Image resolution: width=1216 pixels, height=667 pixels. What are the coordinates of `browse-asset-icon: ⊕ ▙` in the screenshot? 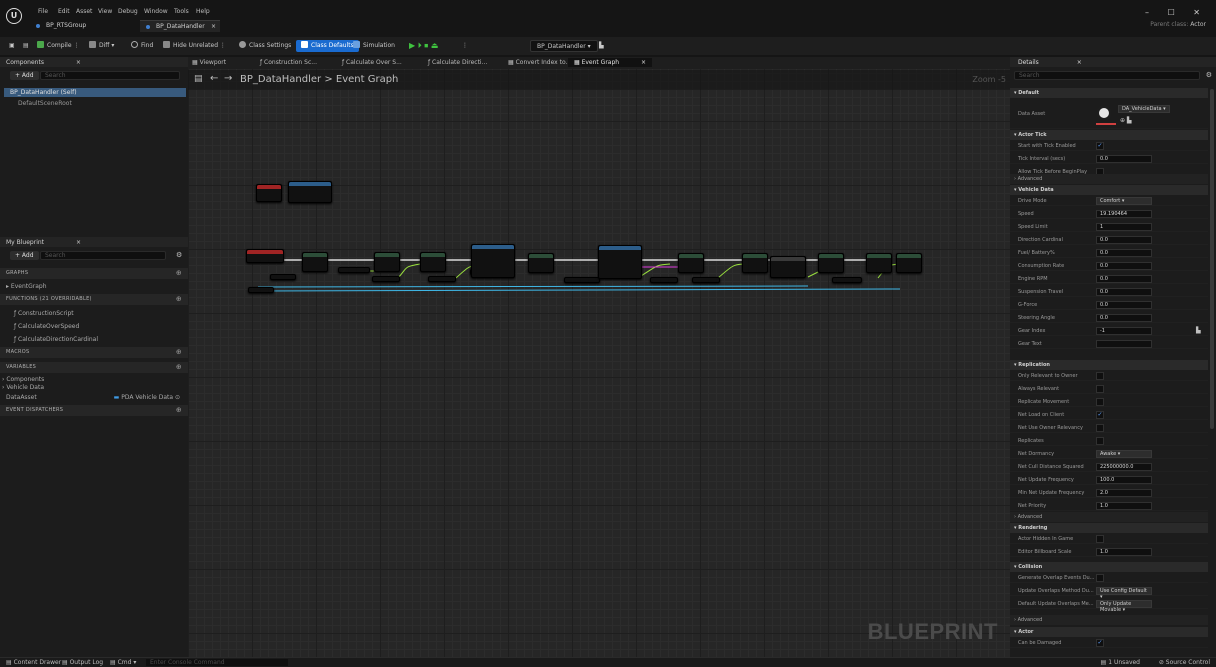 It's located at (1126, 120).